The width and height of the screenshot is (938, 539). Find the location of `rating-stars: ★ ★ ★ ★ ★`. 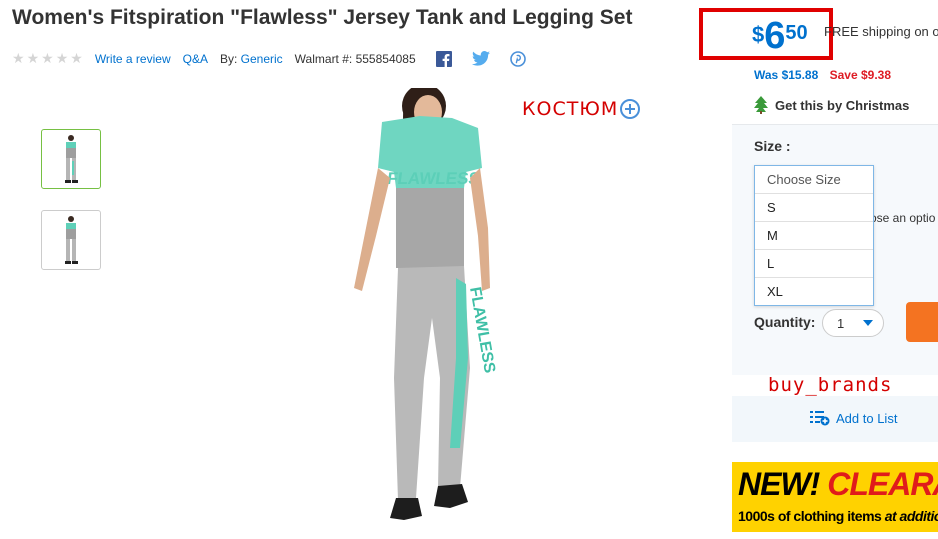

rating-stars: ★ ★ ★ ★ ★ is located at coordinates (47, 58).